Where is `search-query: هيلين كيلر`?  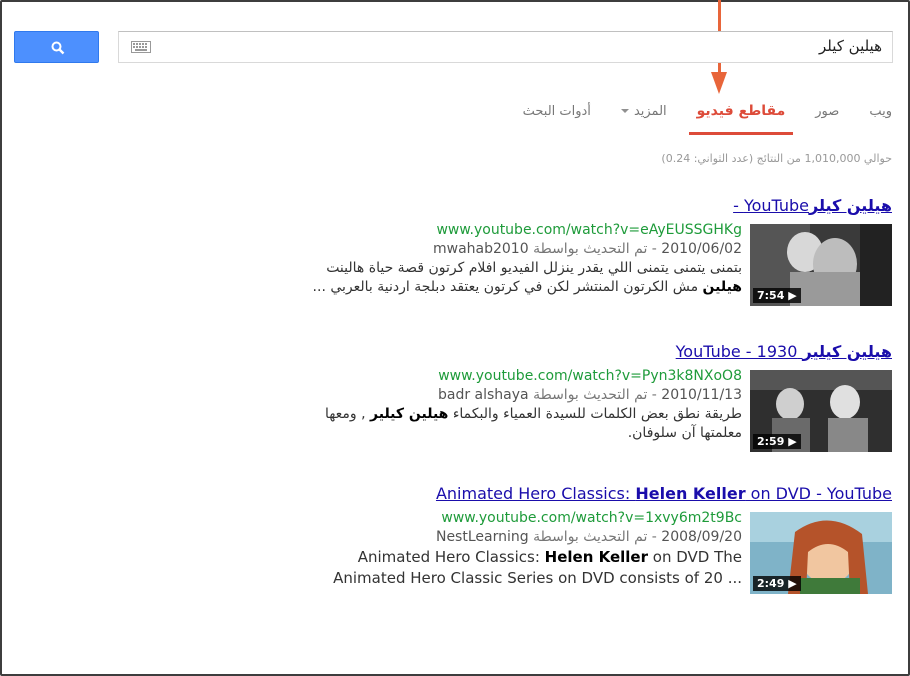 search-query: هيلين كيلر is located at coordinates (850, 46).